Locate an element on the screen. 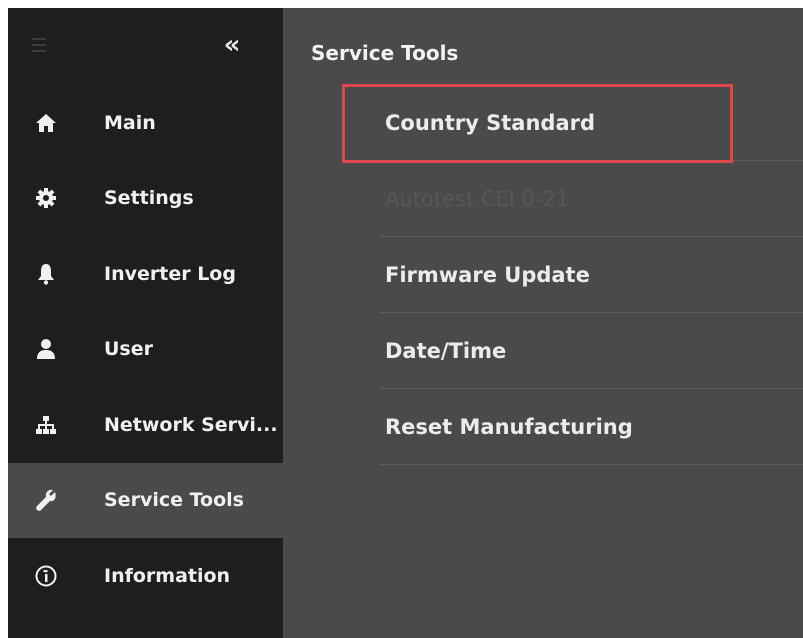 This screenshot has width=803, height=638. sidebar-item-label: Settings is located at coordinates (149, 198).